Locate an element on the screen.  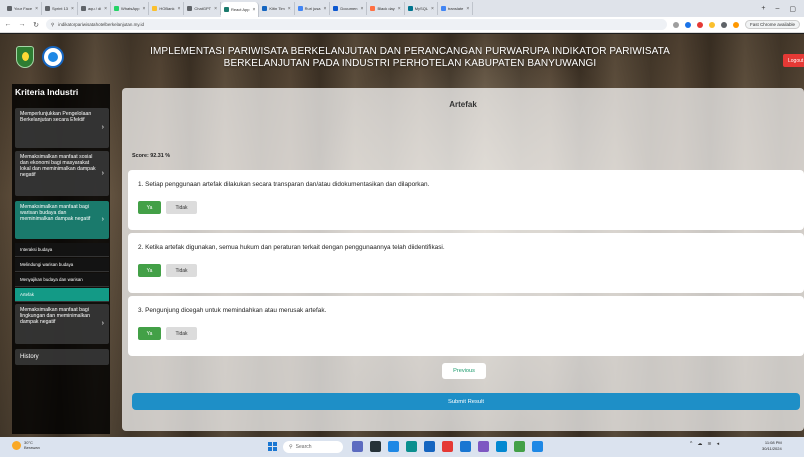
sidebar-subitem-melindungi-warisan: Melindungi warisan budaya is located at coordinates (62, 265).